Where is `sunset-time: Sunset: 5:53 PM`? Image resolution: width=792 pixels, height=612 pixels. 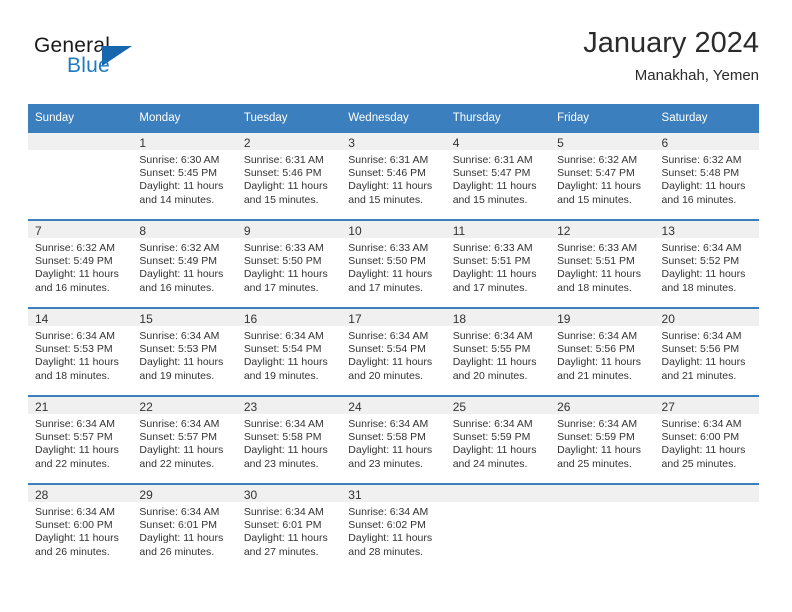
sunset-time: Sunset: 5:53 PM is located at coordinates (178, 349).